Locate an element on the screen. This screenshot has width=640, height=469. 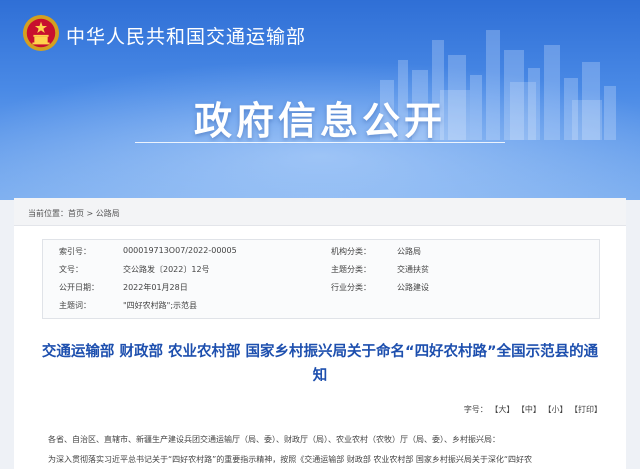
print-button: 【打印】 is located at coordinates (586, 409).